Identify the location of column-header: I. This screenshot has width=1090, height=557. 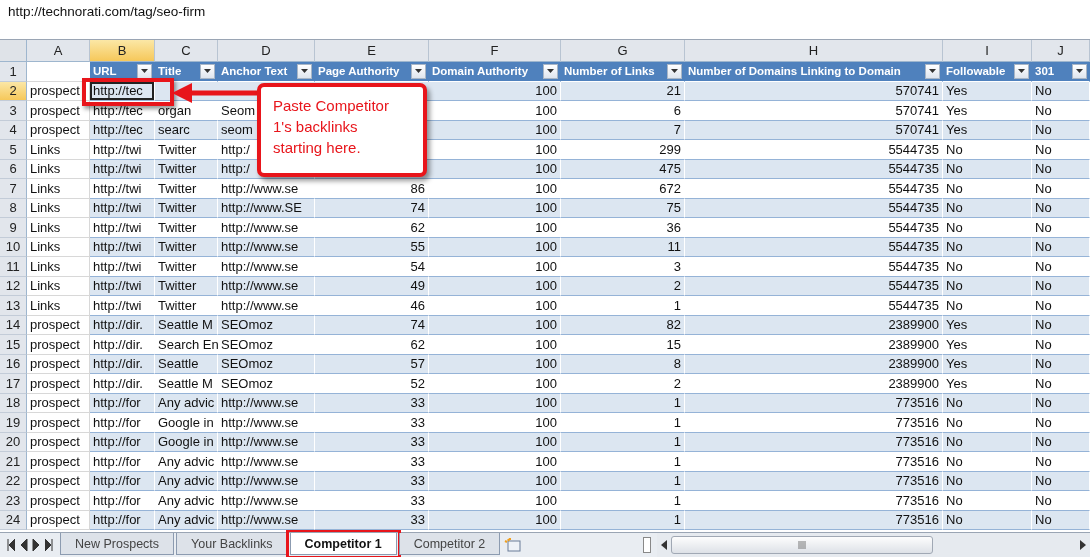
(987, 51).